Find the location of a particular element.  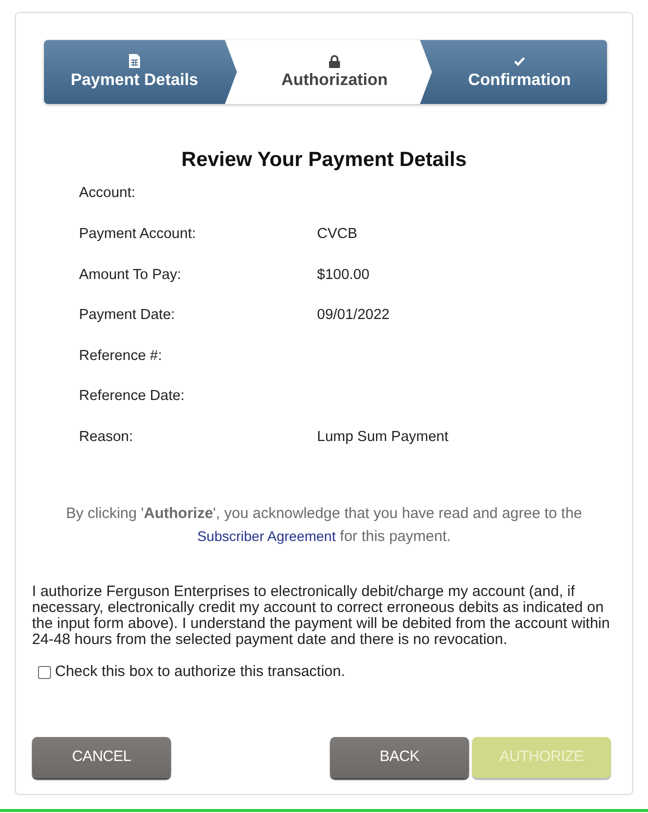

review-title: Review Your Payment Details is located at coordinates (324, 160).